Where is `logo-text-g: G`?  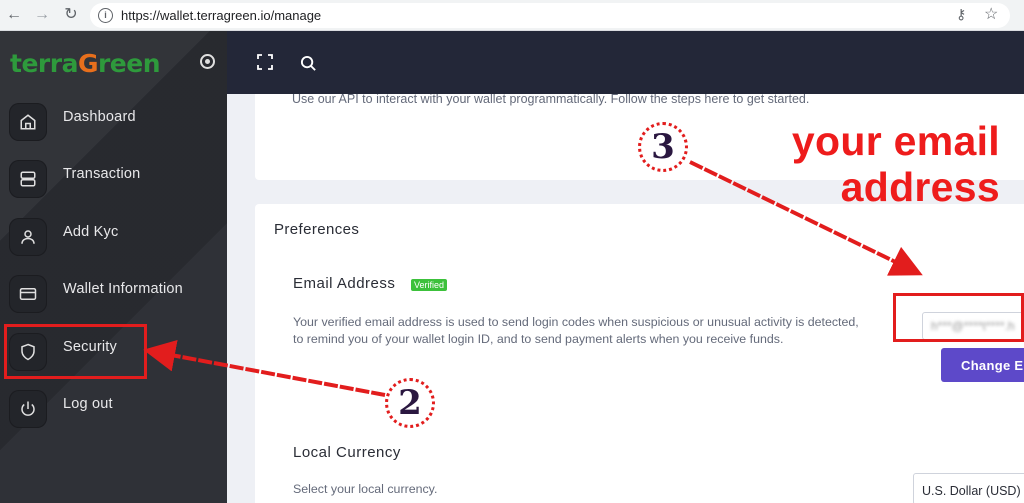
logo-text-g: G is located at coordinates (88, 63).